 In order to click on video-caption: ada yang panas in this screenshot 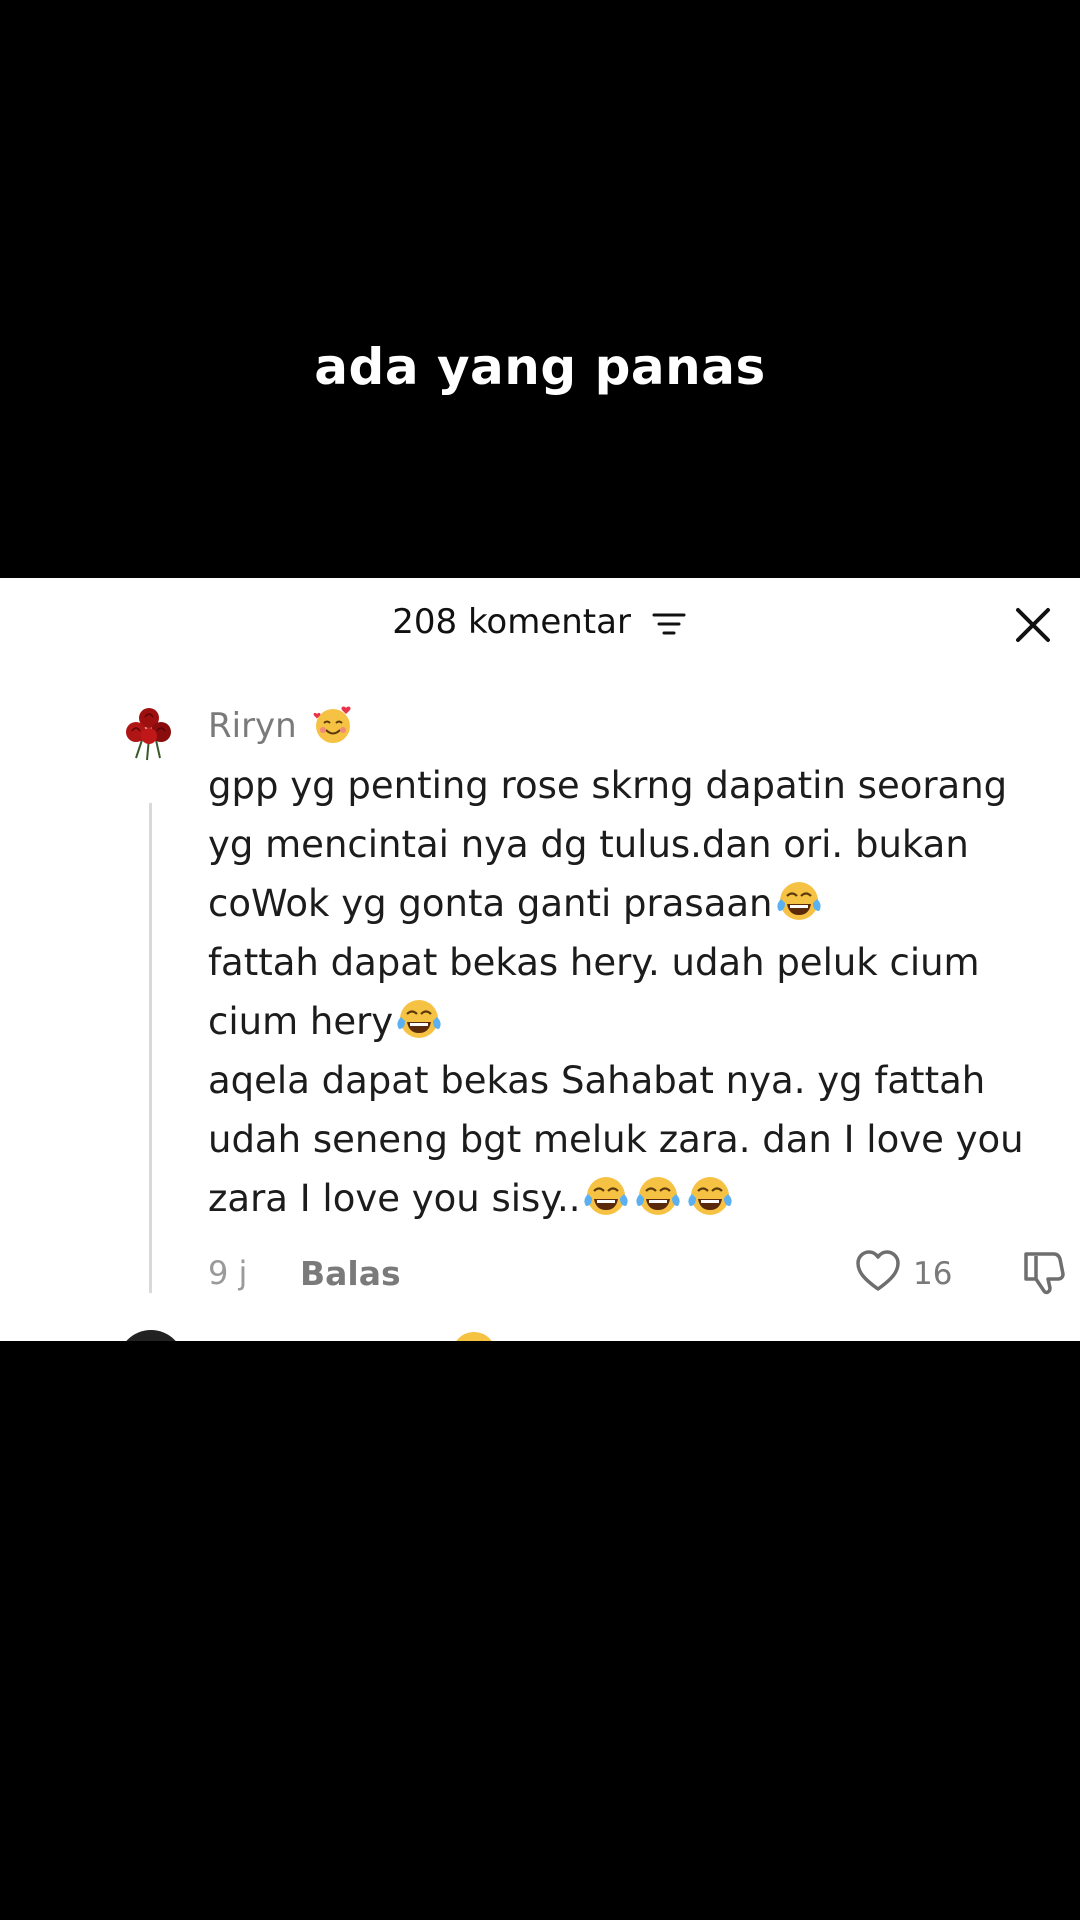, I will do `click(540, 367)`.